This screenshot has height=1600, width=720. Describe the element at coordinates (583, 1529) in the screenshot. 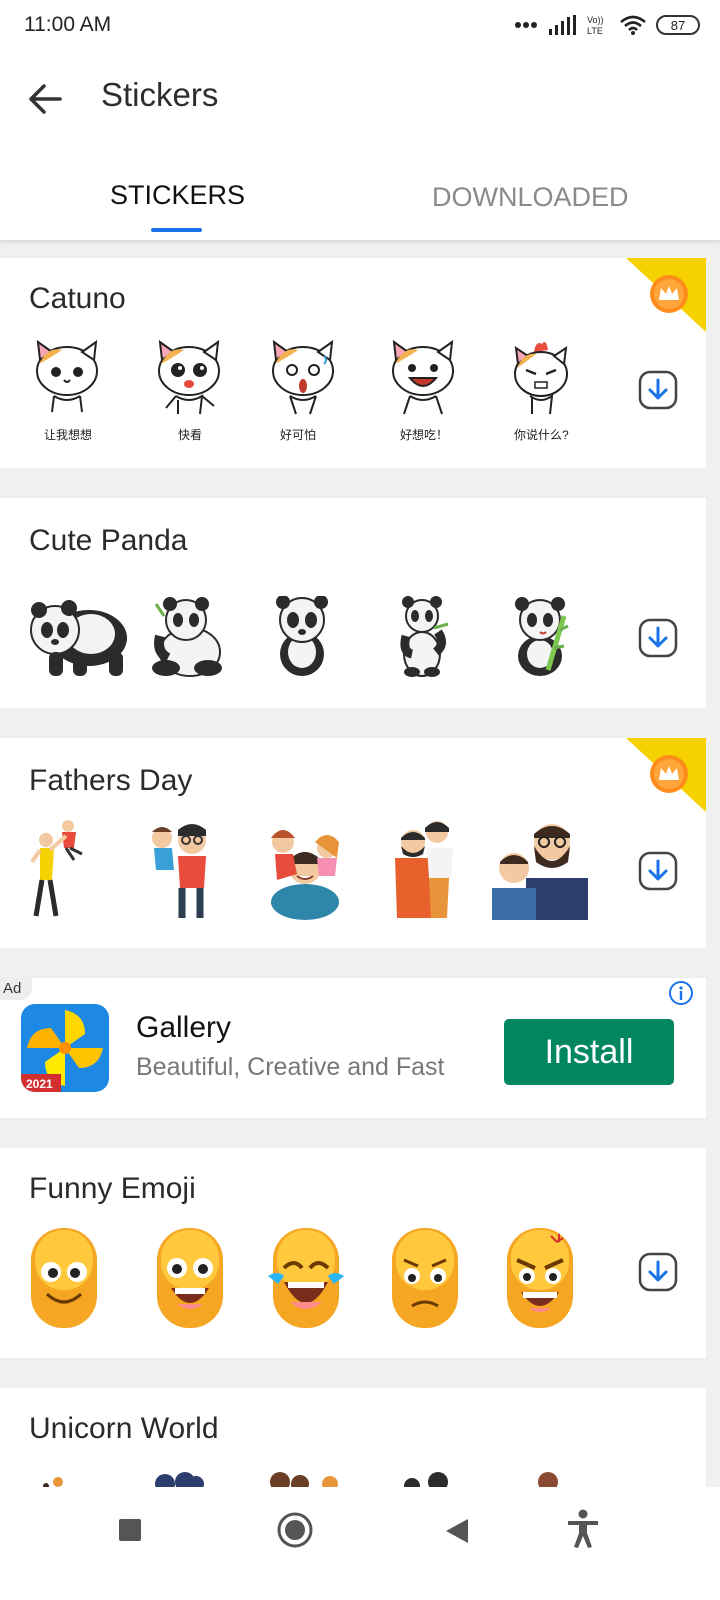

I see `accessibility-icon` at that location.